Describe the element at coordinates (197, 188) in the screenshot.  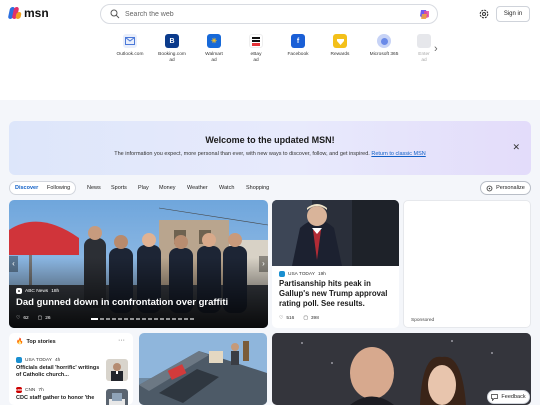
I see `tab-weather: Weather` at that location.